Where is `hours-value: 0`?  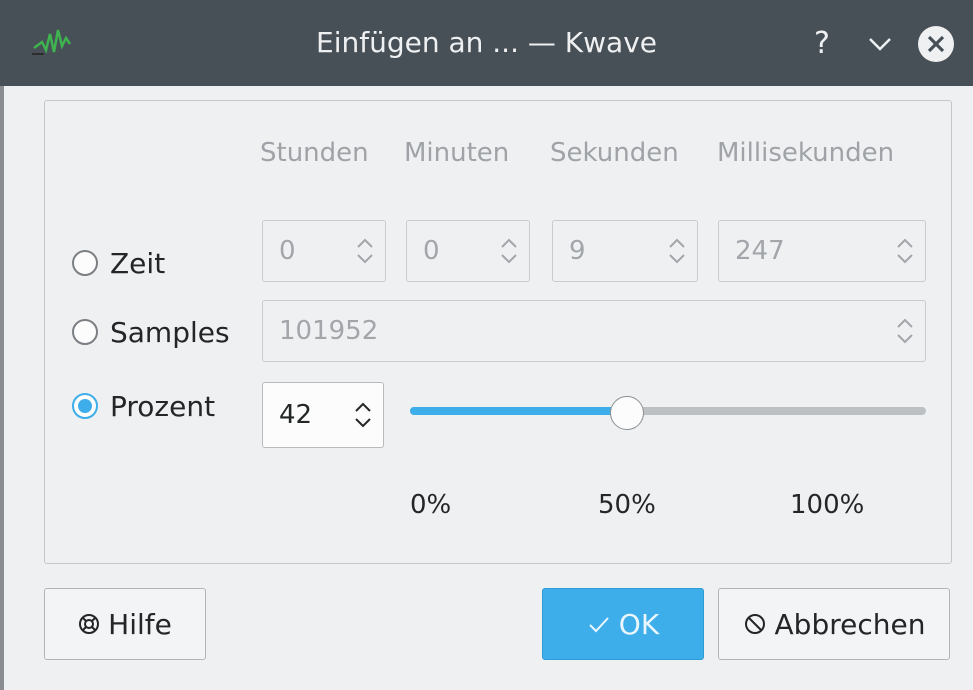
hours-value: 0 is located at coordinates (287, 251).